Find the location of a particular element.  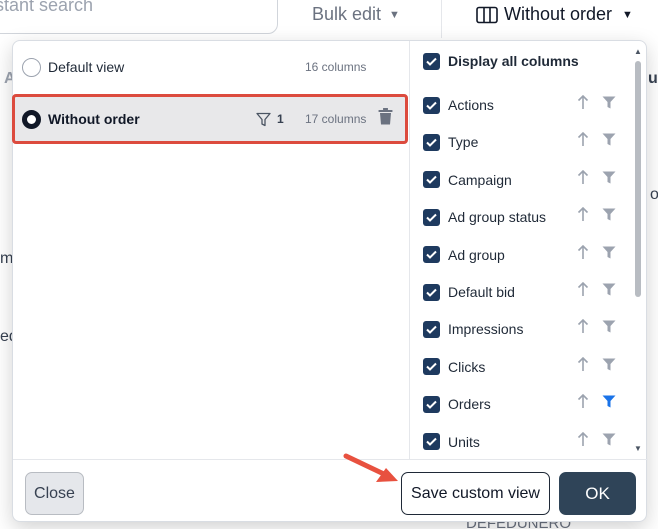

annotation-arrow-icon is located at coordinates (370, 467).